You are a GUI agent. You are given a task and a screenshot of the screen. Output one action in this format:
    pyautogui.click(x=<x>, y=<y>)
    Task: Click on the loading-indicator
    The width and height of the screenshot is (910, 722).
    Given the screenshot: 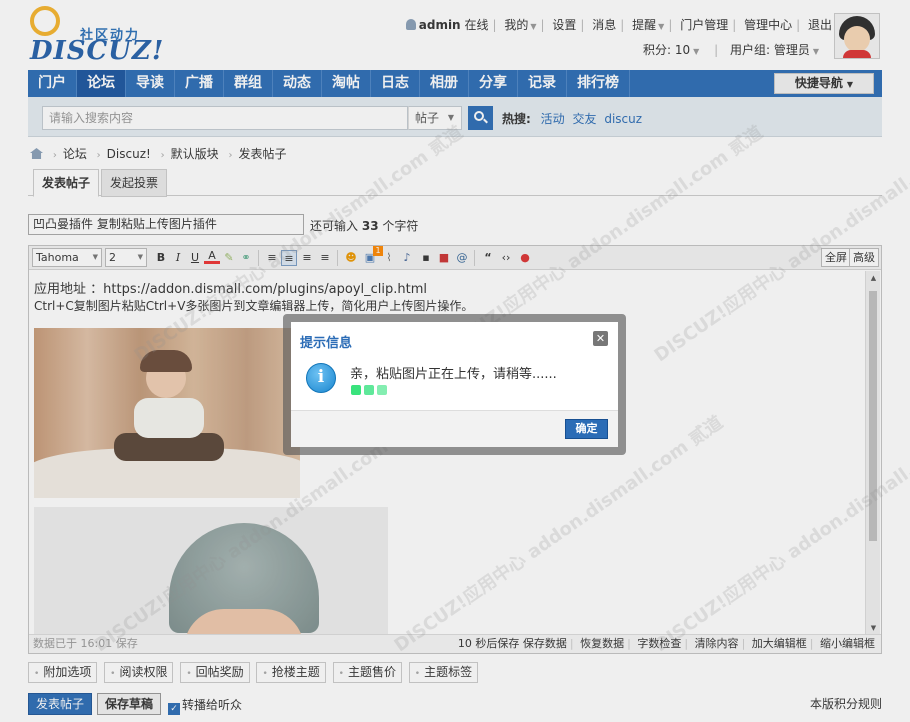 What is the action you would take?
    pyautogui.click(x=370, y=391)
    